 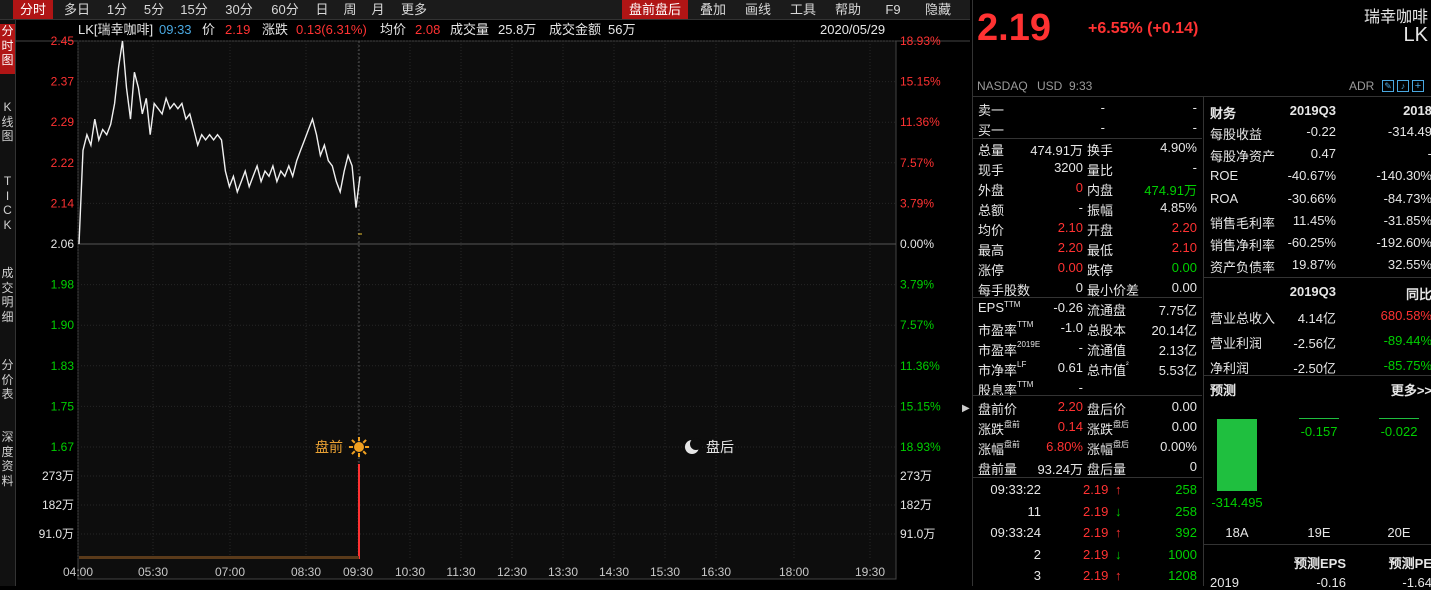 I want to click on info-time: 09:33, so click(x=175, y=29).